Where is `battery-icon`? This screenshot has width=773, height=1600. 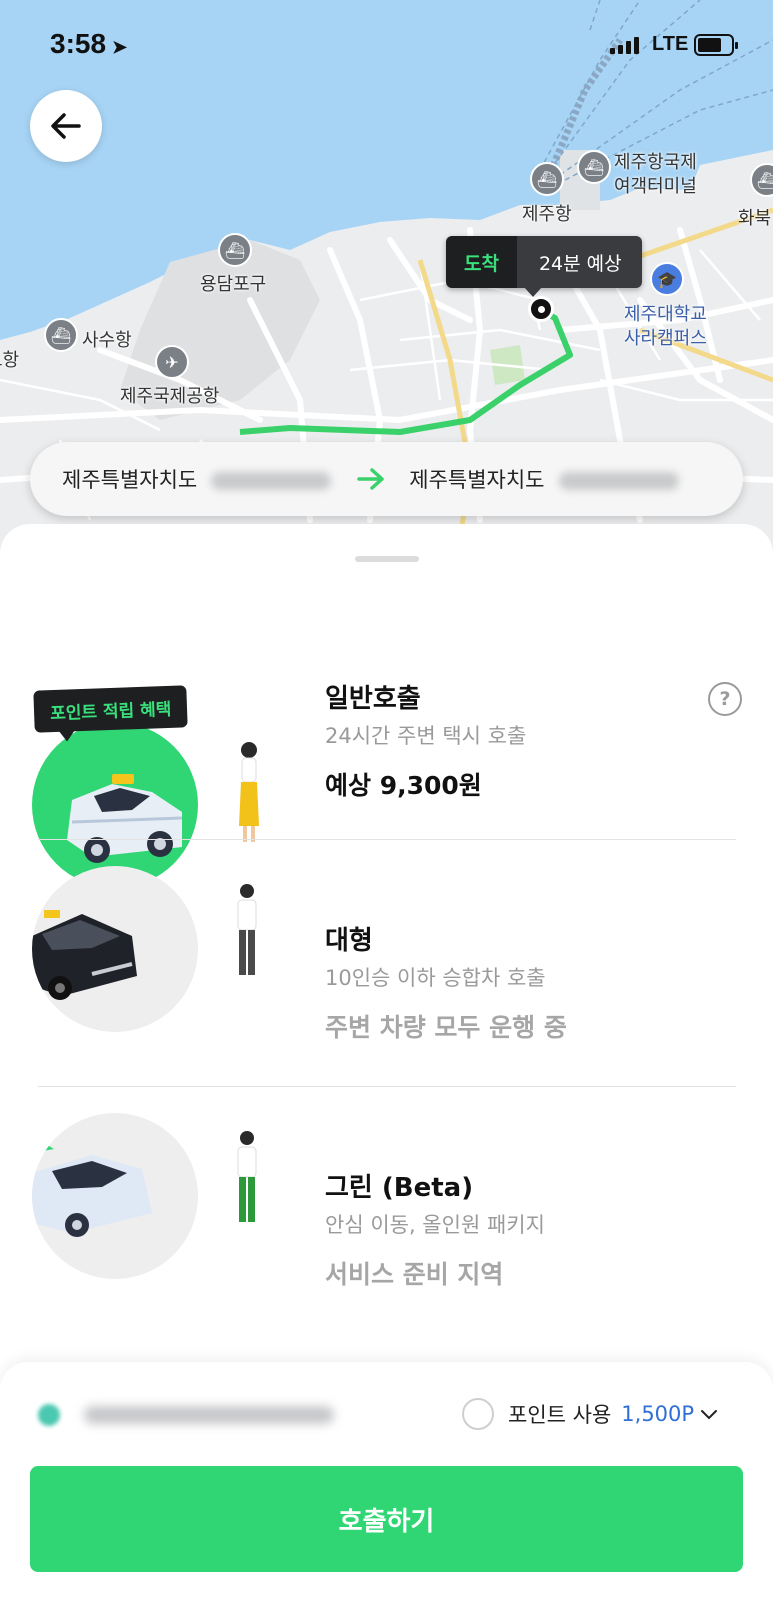 battery-icon is located at coordinates (716, 45).